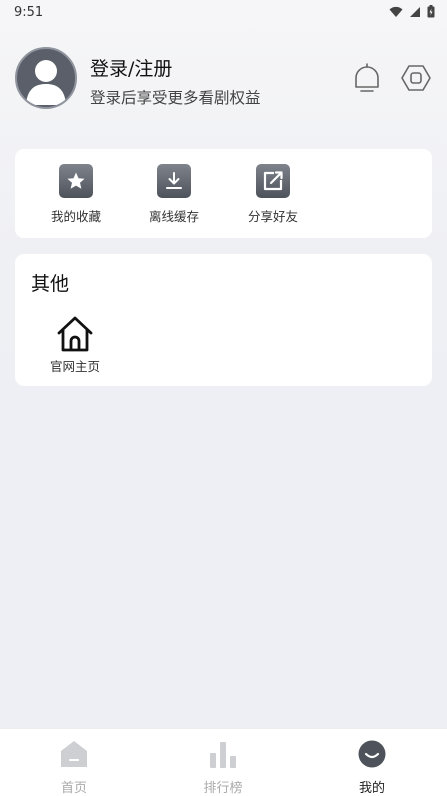  I want to click on bottom-nav: 首页 排行榜 我的, so click(223, 762).